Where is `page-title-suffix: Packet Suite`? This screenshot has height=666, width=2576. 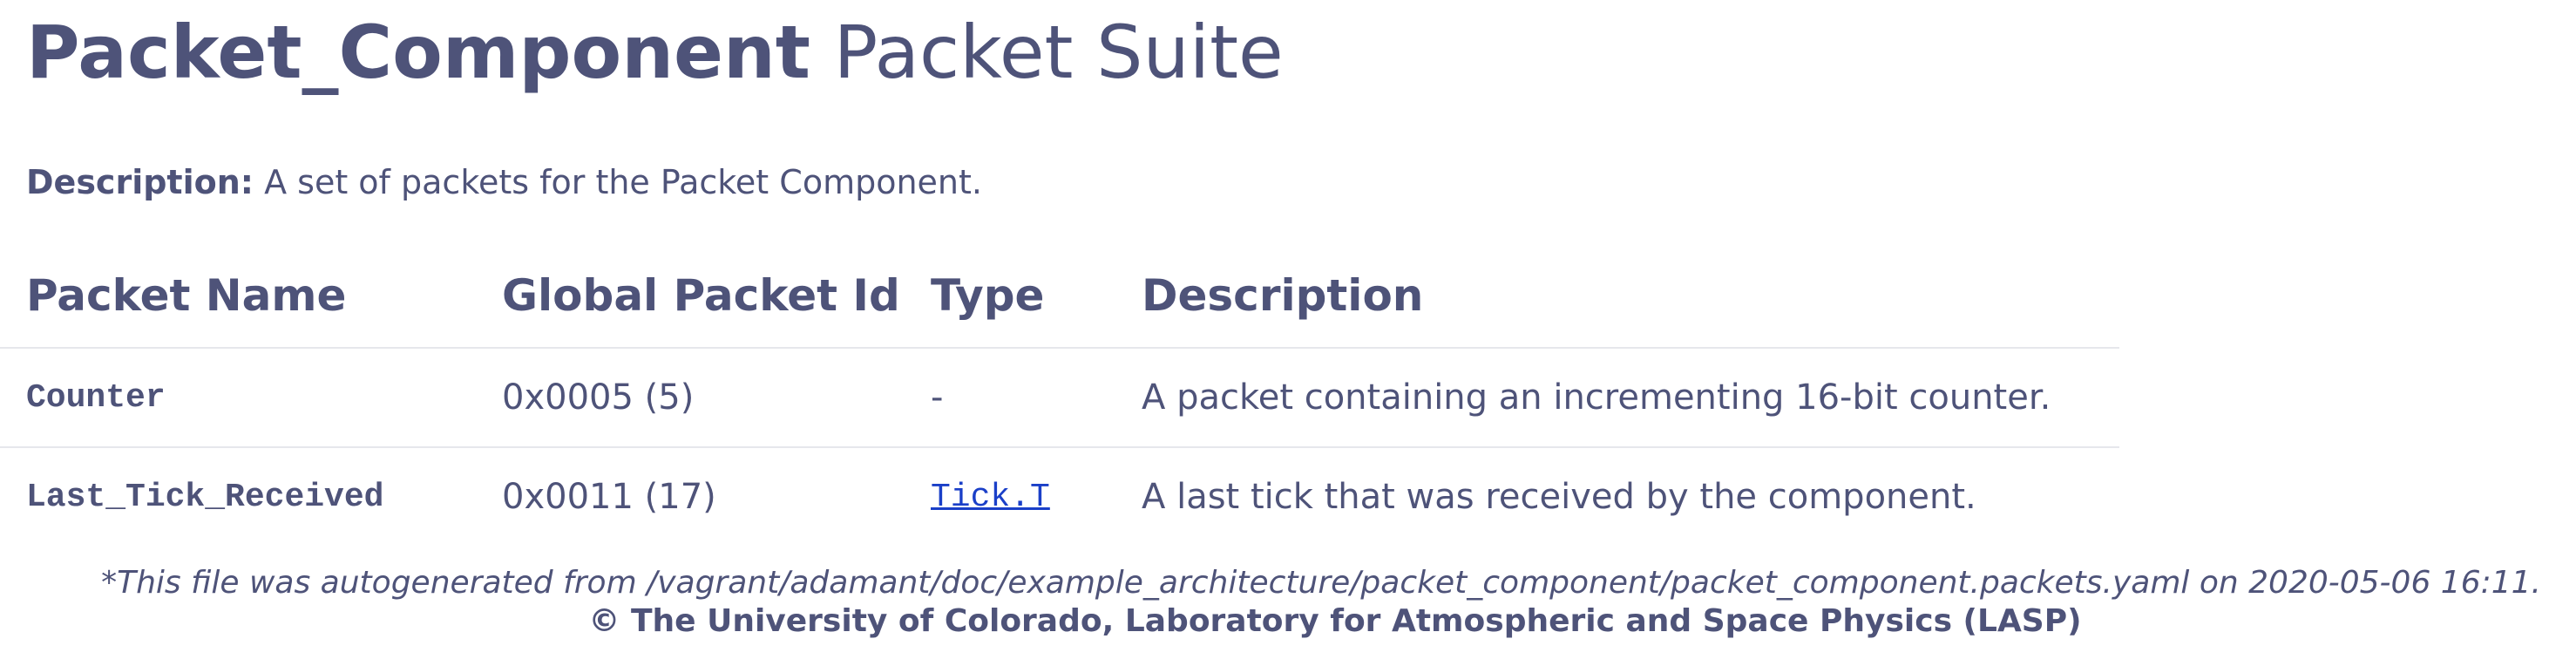
page-title-suffix: Packet Suite is located at coordinates (1059, 52).